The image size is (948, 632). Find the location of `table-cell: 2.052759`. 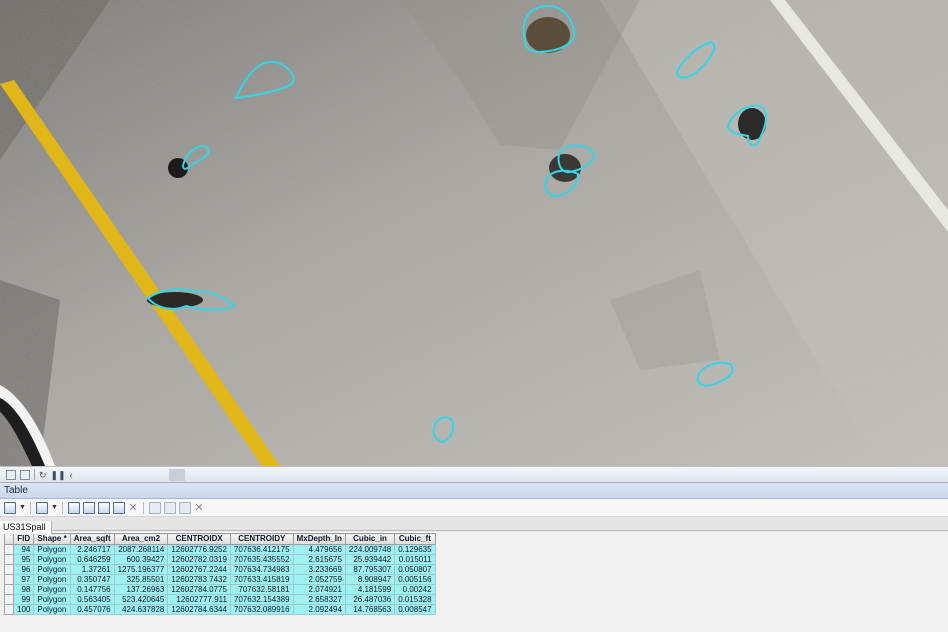

table-cell: 2.052759 is located at coordinates (319, 579).